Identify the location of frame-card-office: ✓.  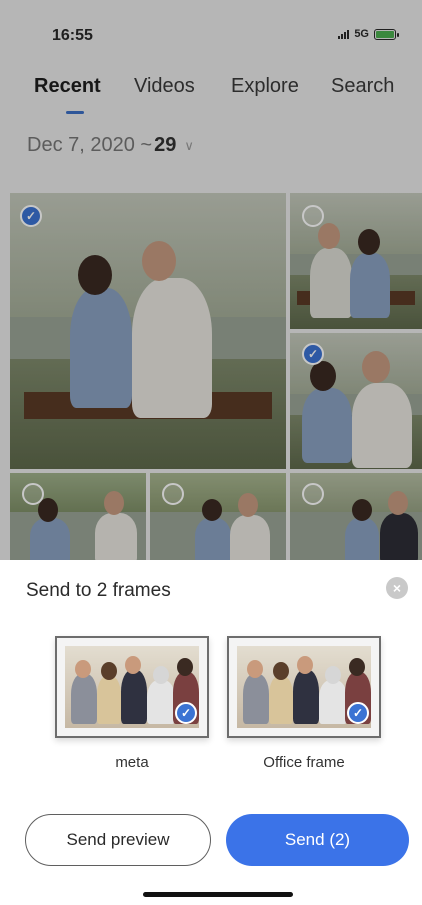
(304, 687).